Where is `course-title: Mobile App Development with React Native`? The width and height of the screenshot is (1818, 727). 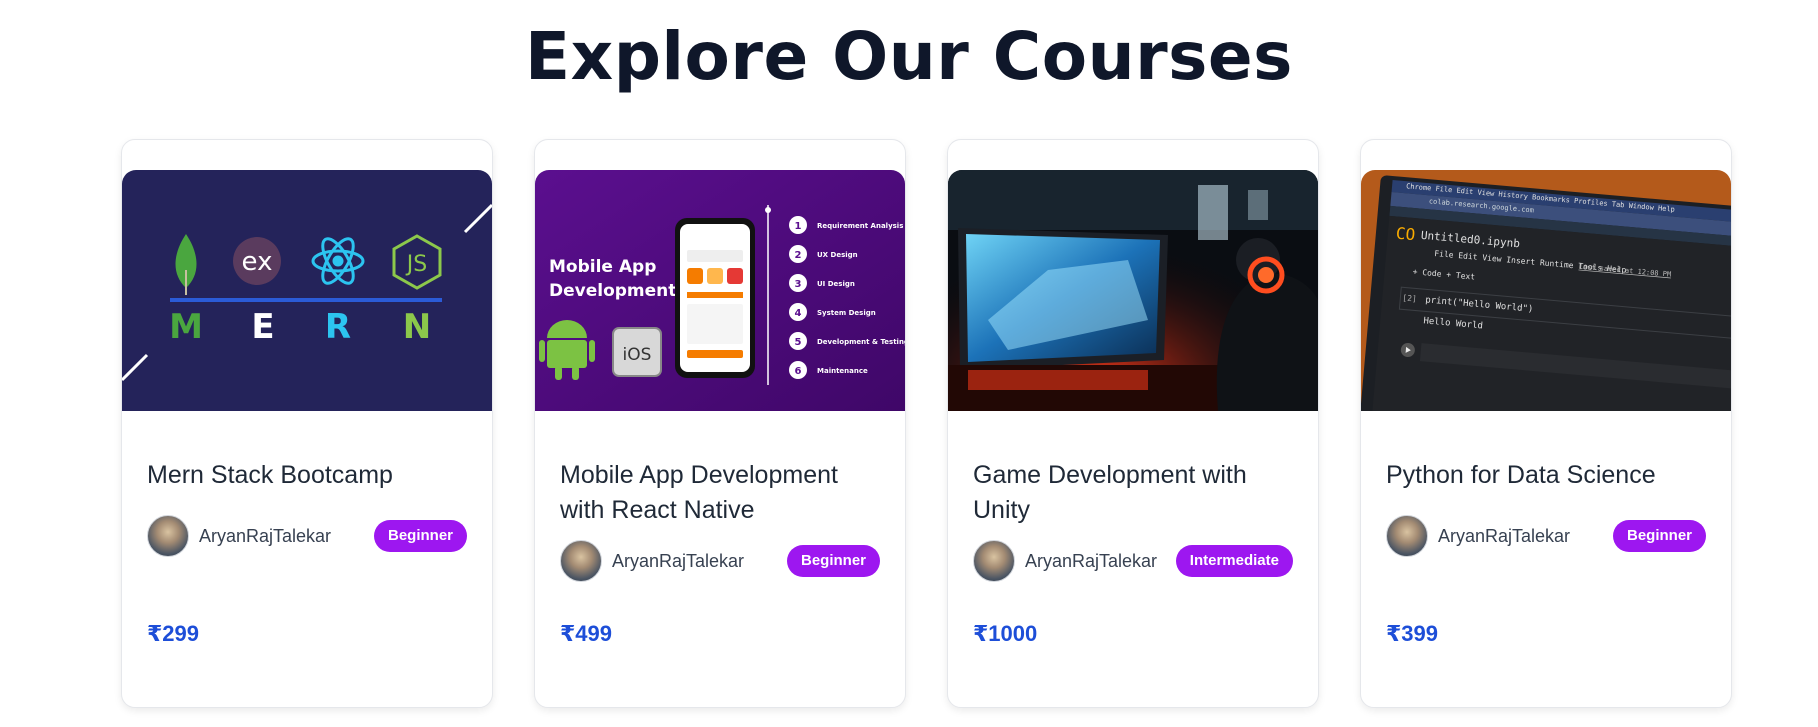
course-title: Mobile App Development with React Native is located at coordinates (720, 493).